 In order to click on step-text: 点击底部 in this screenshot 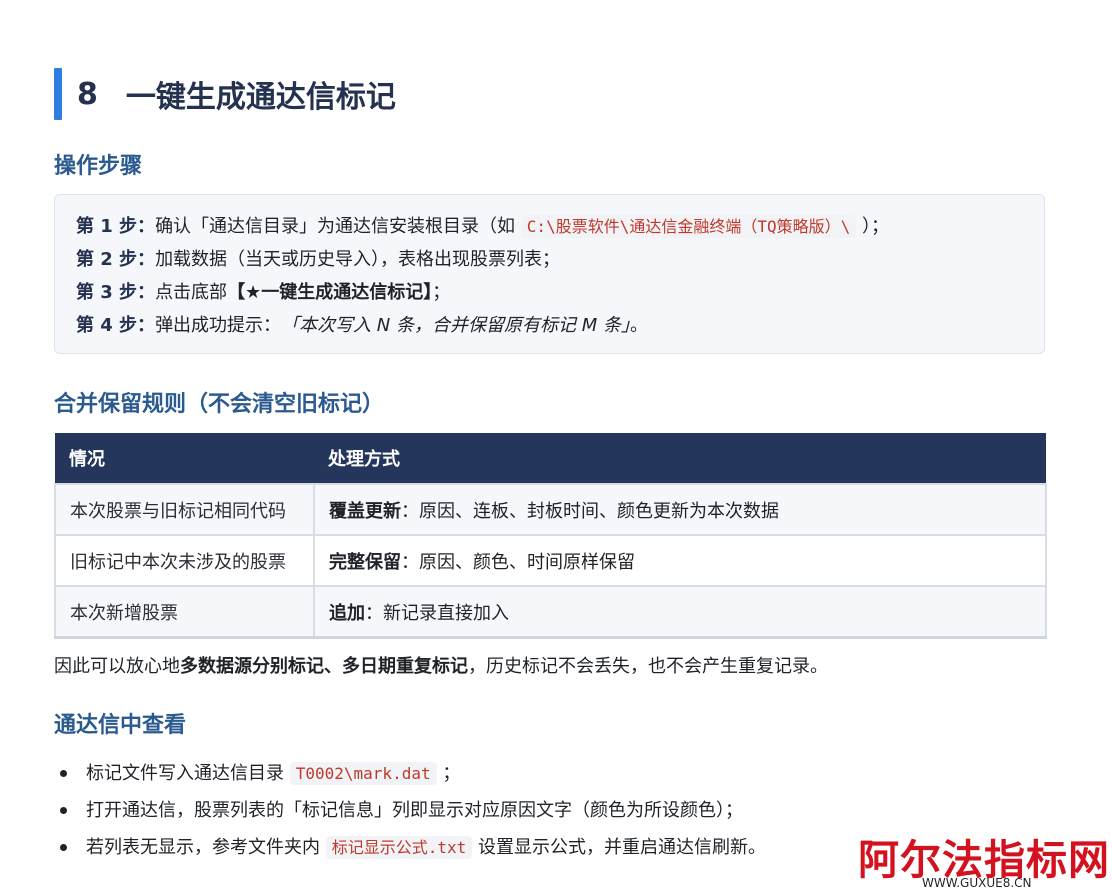, I will do `click(191, 292)`.